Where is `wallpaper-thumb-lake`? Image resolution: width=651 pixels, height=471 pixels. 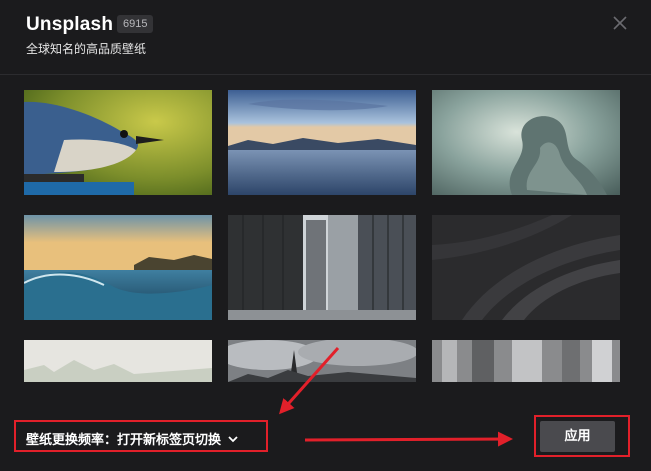
wallpaper-thumb-lake is located at coordinates (322, 142).